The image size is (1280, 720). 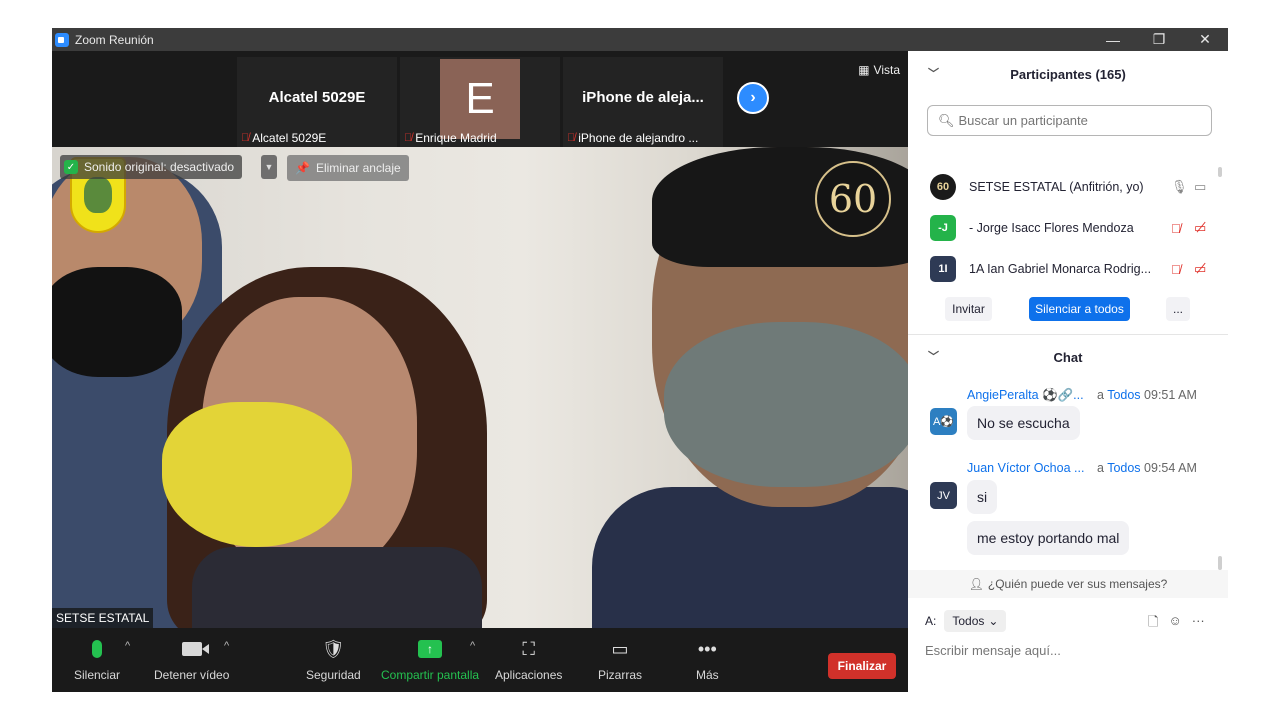 What do you see at coordinates (1078, 120) in the screenshot?
I see `participant-search-input` at bounding box center [1078, 120].